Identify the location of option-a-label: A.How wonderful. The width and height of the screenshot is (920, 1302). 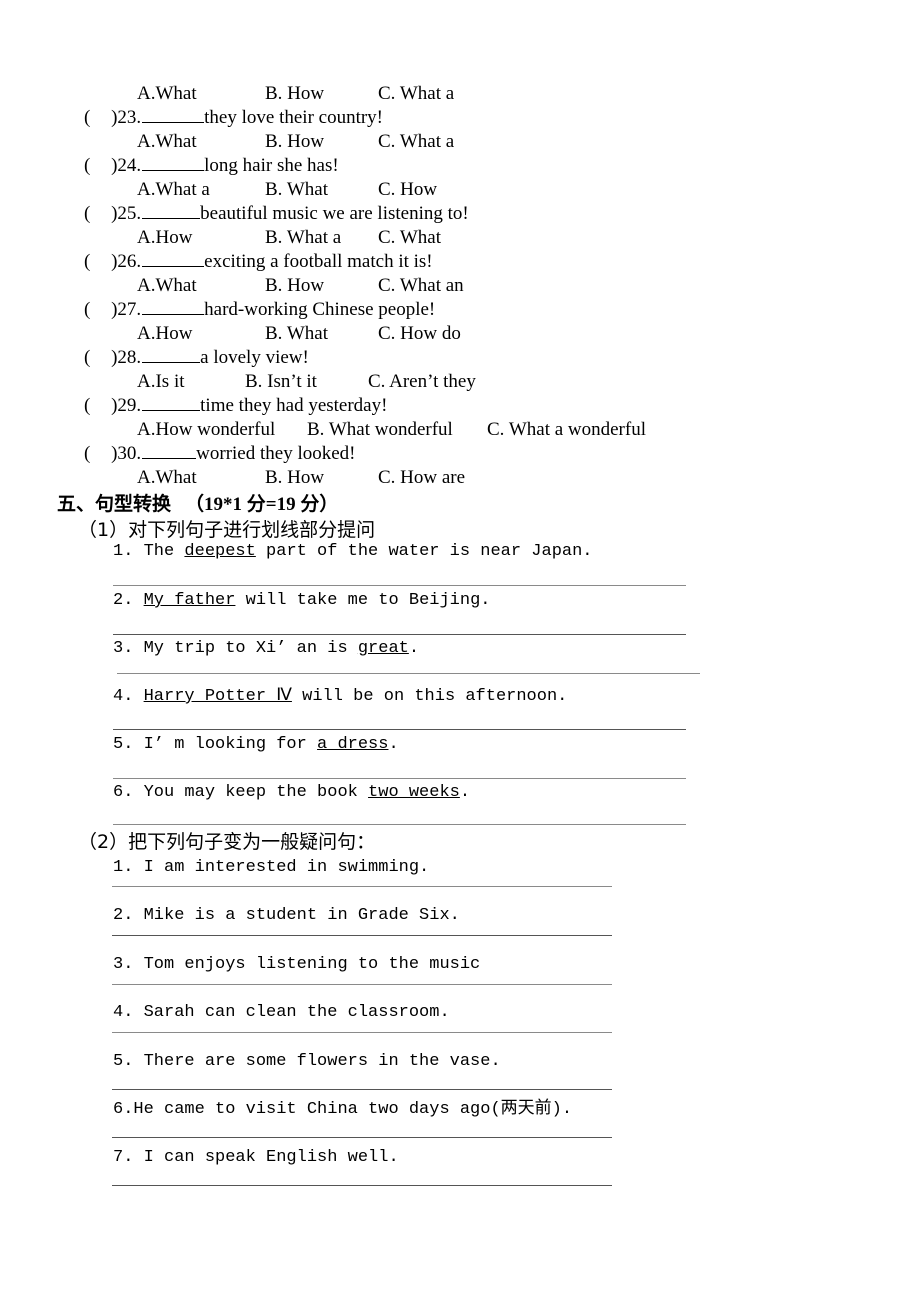
(206, 430).